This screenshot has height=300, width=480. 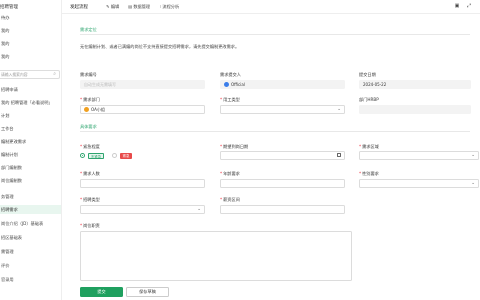 What do you see at coordinates (369, 146) in the screenshot?
I see `region-label: *需求区域` at bounding box center [369, 146].